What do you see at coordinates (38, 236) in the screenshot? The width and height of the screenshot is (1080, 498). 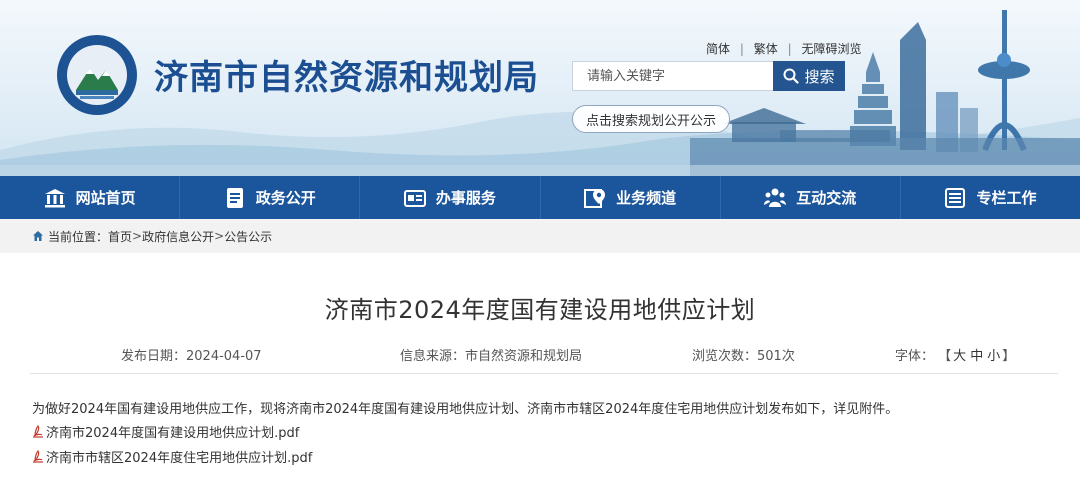 I see `home-icon` at bounding box center [38, 236].